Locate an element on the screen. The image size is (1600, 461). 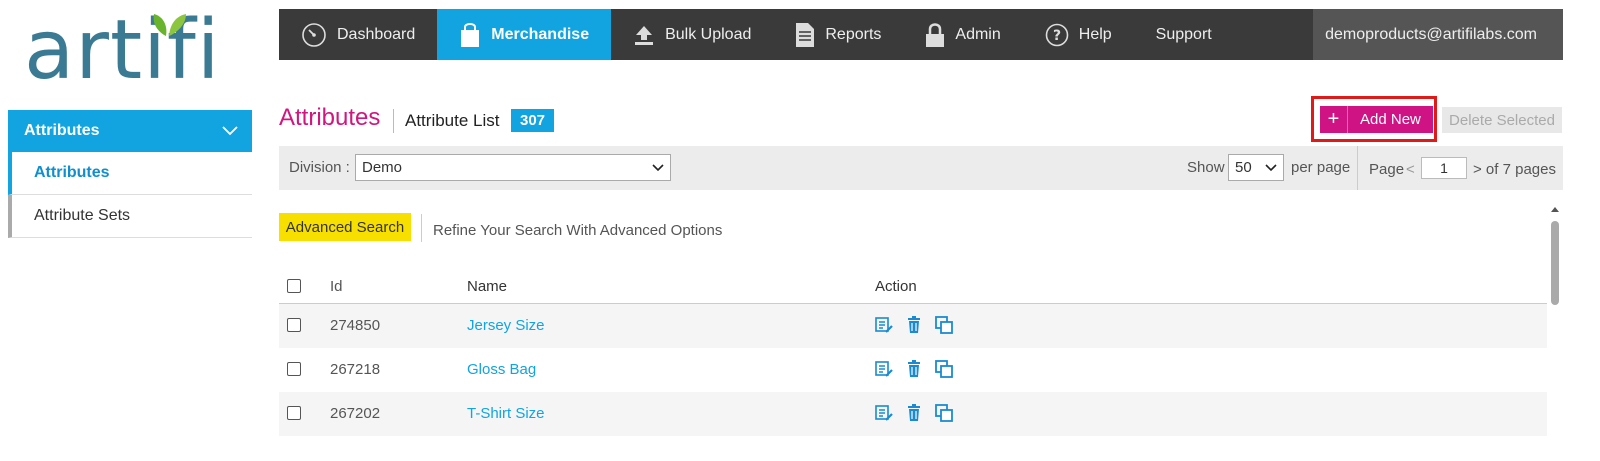
nav-item-reports: Reports is located at coordinates (838, 34).